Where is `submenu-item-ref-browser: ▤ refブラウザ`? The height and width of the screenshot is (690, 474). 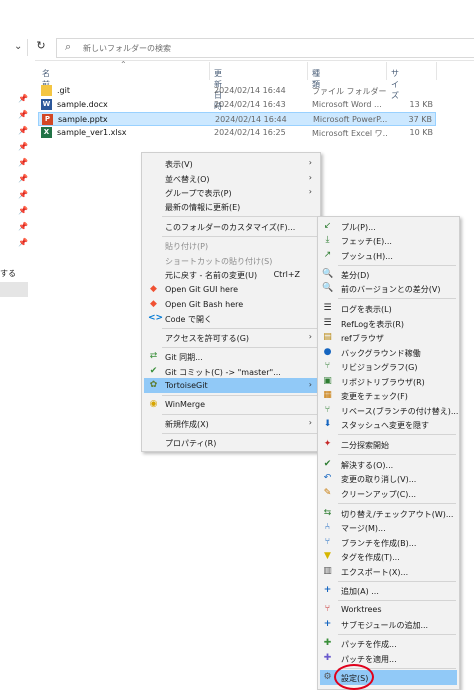 submenu-item-ref-browser: ▤ refブラウザ is located at coordinates (388, 337).